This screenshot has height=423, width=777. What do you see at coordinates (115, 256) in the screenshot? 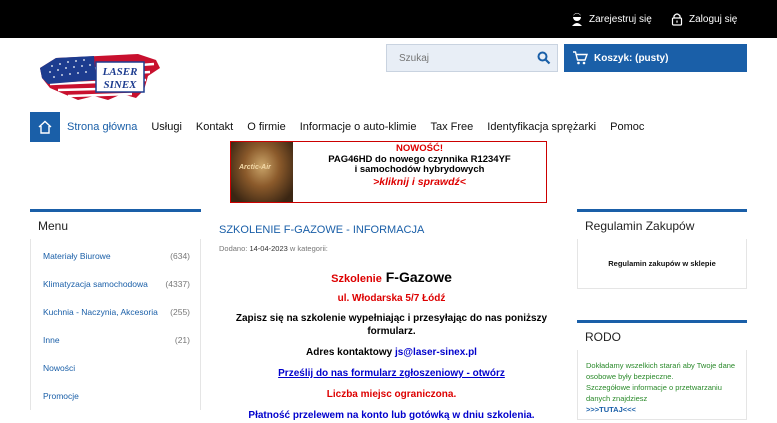
I see `menu-item-office-supplies: Materiały Biurowe (634)` at bounding box center [115, 256].